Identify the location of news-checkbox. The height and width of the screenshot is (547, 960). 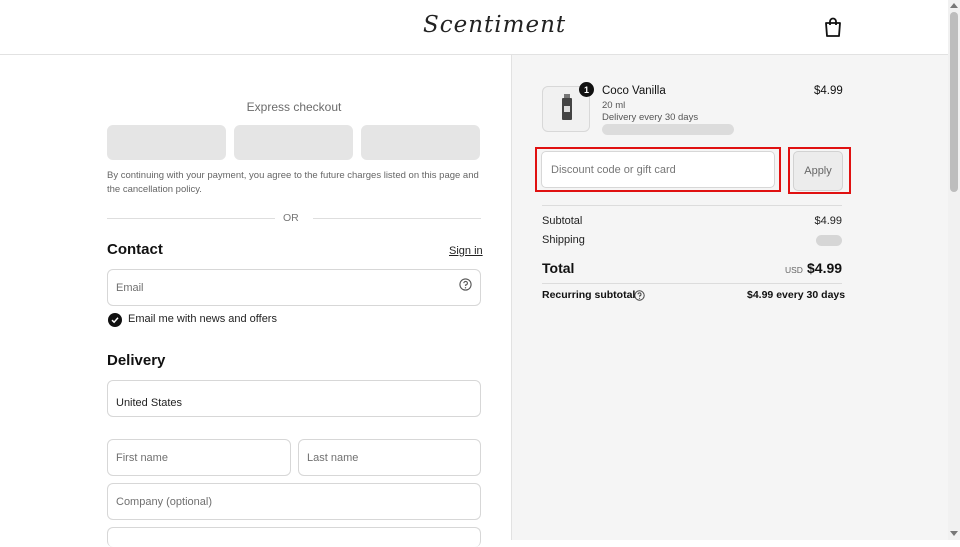
(115, 320).